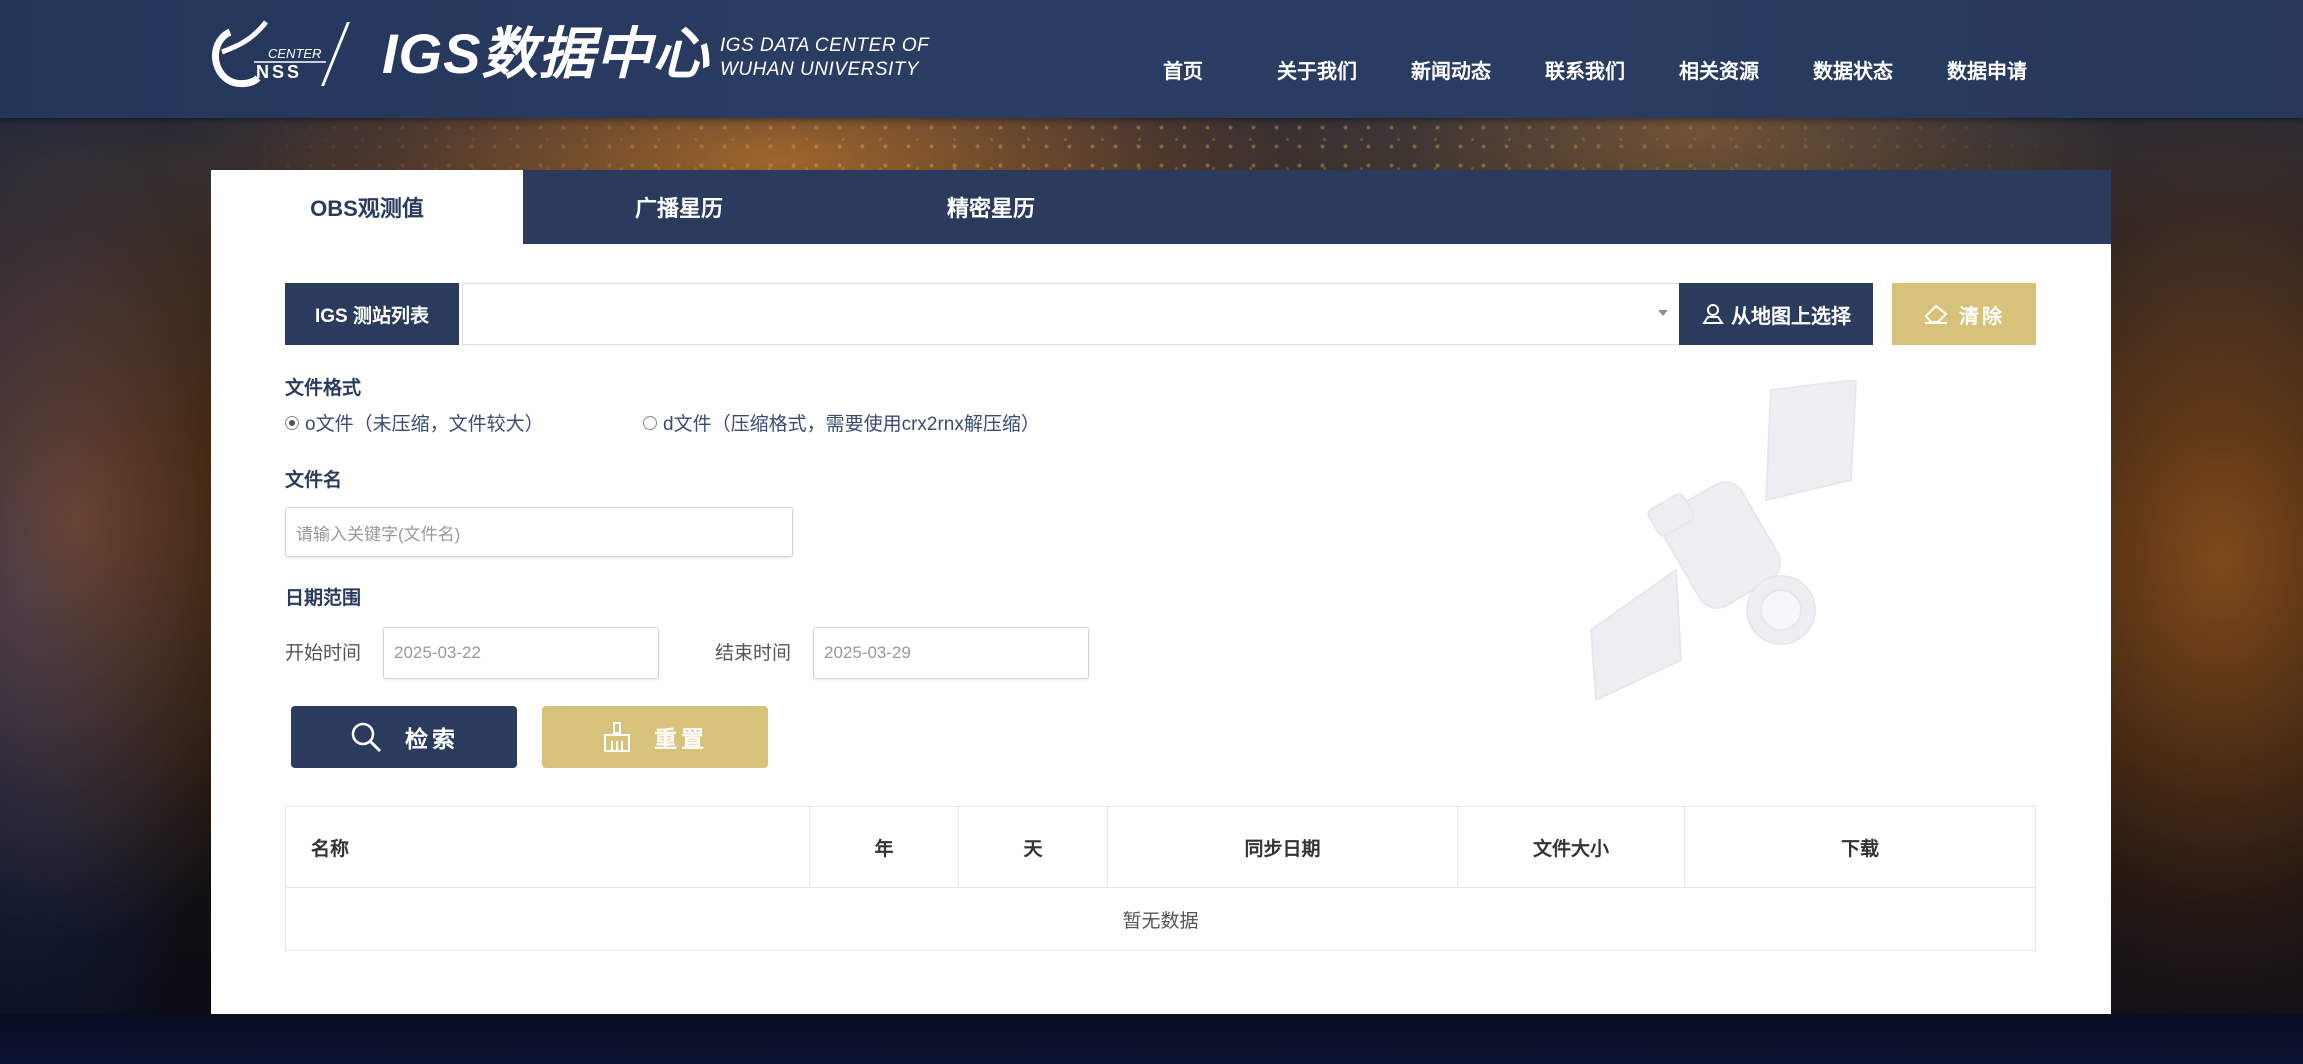 The height and width of the screenshot is (1064, 2303). I want to click on clear-button: 清除, so click(1964, 314).